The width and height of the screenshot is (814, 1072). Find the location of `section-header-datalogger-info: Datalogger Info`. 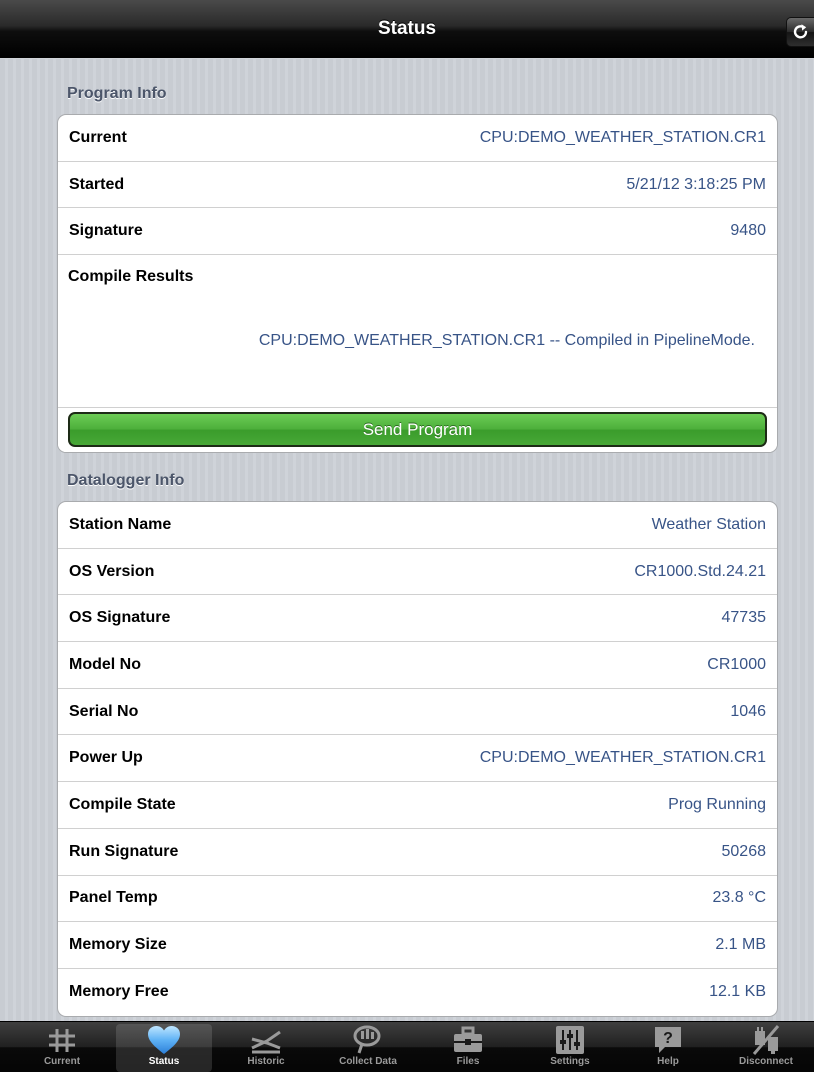

section-header-datalogger-info: Datalogger Info is located at coordinates (126, 480).